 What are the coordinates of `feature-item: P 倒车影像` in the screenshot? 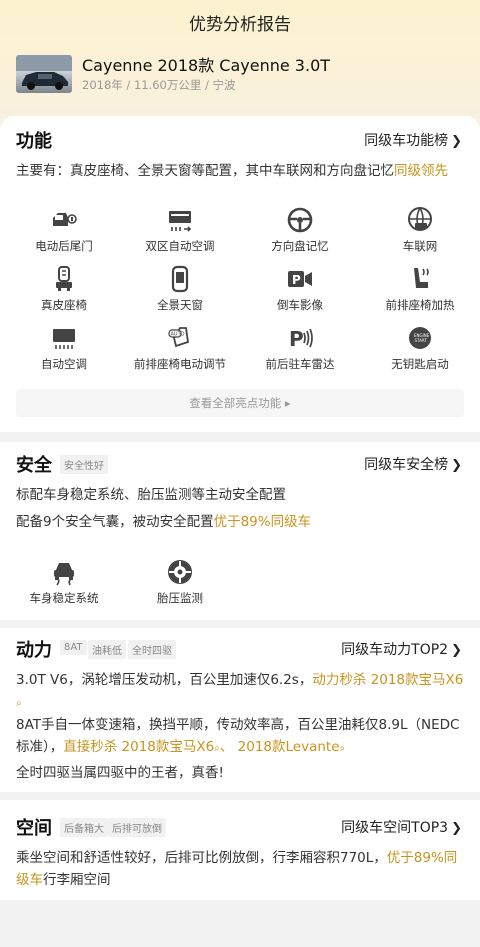 It's located at (300, 289).